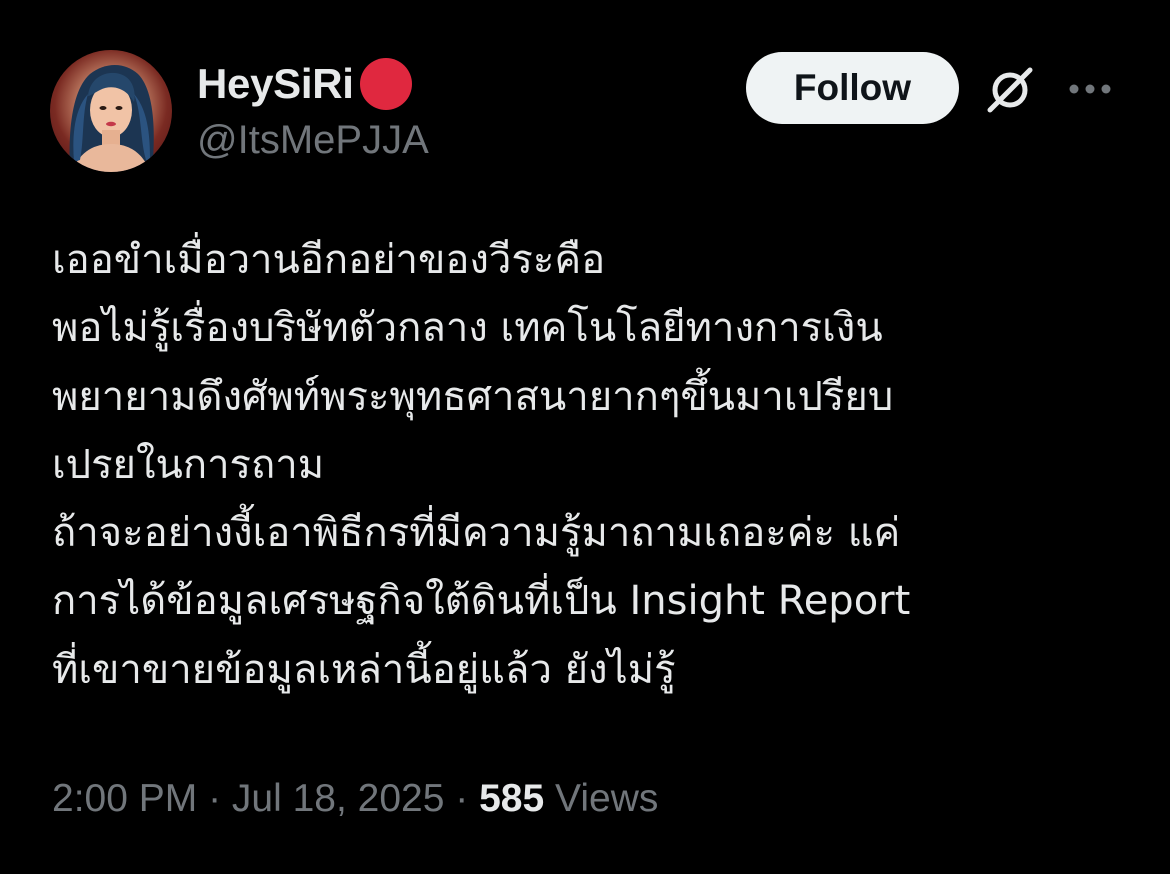  I want to click on tweet-meta: 2:00 PM · Jul 18, 2025 · 585 Views, so click(355, 799).